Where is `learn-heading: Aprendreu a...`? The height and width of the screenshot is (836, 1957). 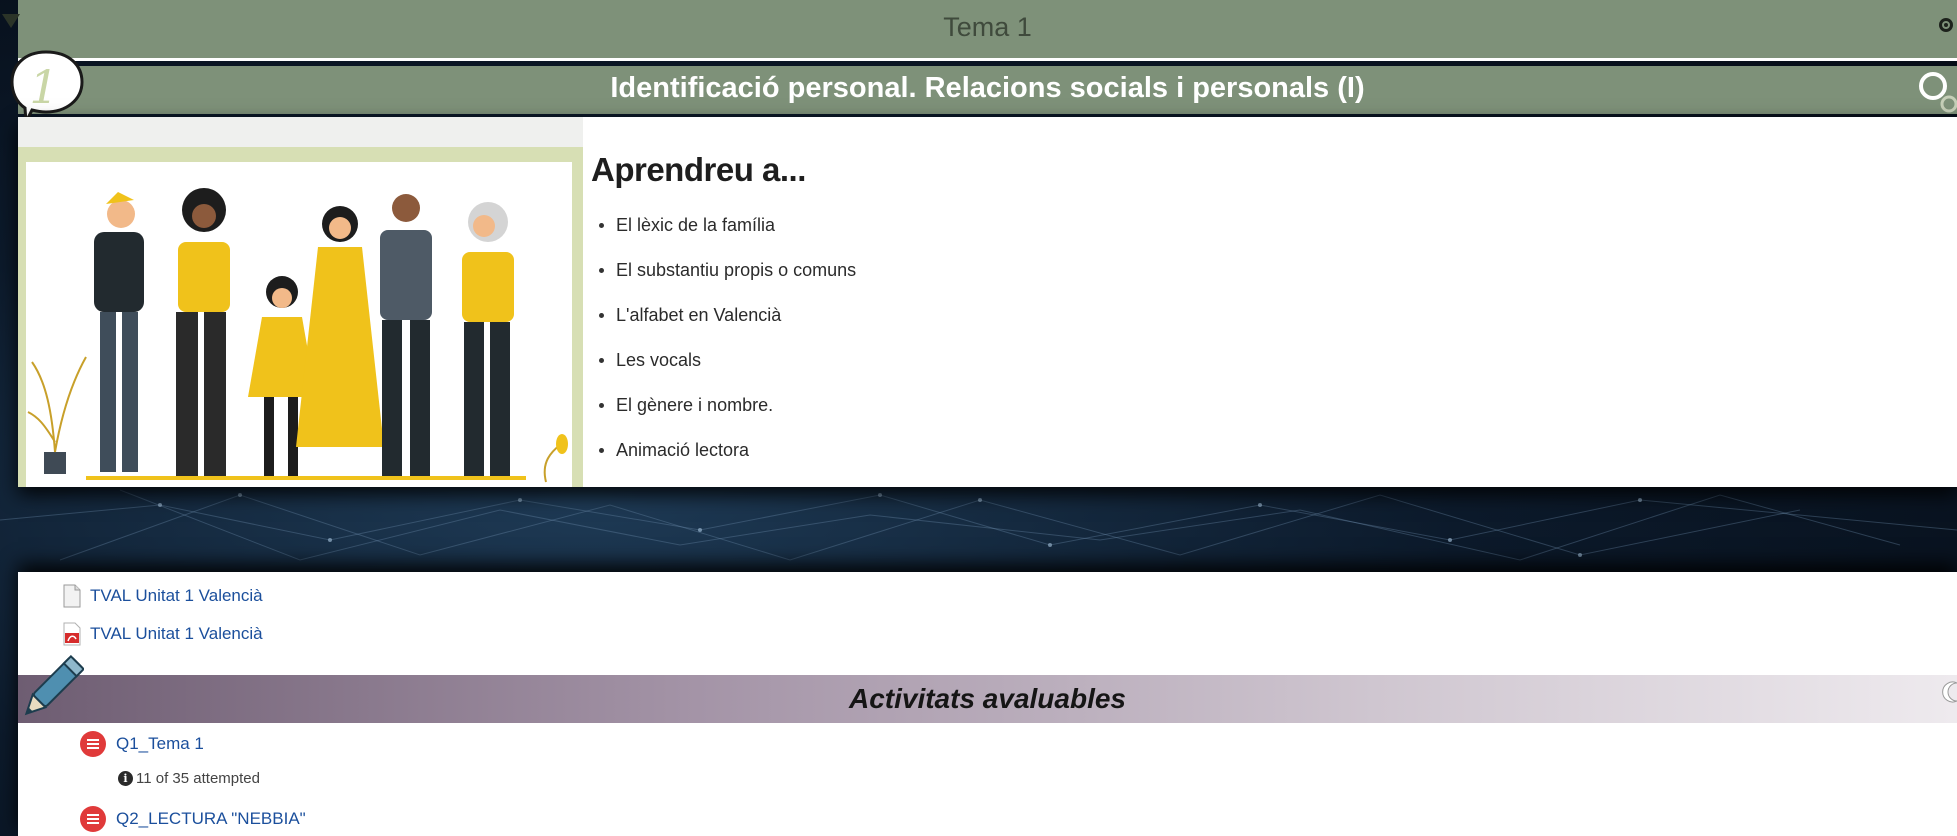 learn-heading: Aprendreu a... is located at coordinates (698, 169).